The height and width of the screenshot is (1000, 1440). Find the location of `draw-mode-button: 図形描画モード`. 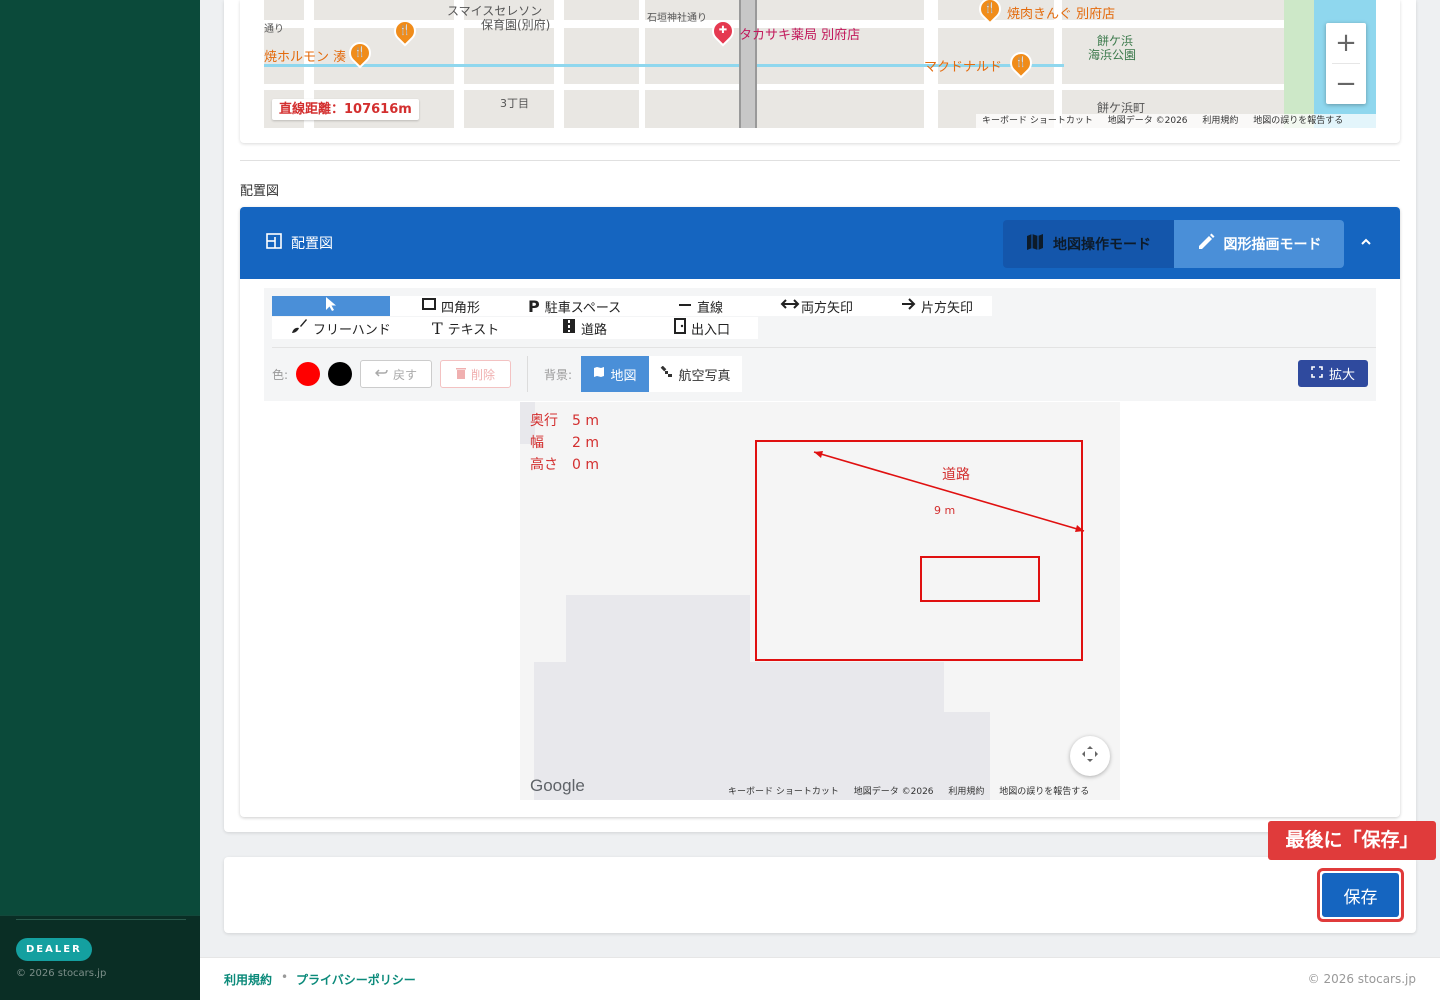

draw-mode-button: 図形描画モード is located at coordinates (1259, 244).